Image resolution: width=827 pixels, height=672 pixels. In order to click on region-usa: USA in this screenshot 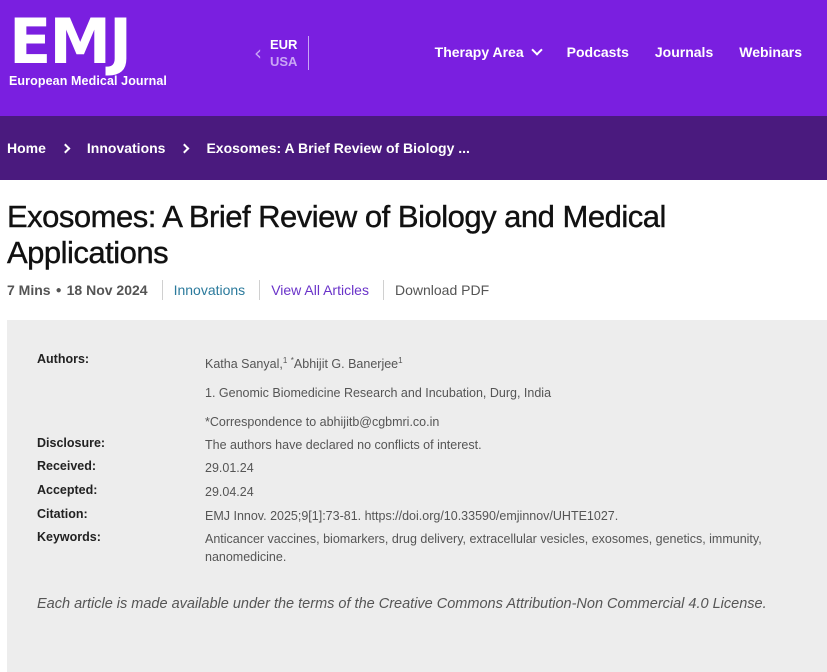, I will do `click(283, 61)`.